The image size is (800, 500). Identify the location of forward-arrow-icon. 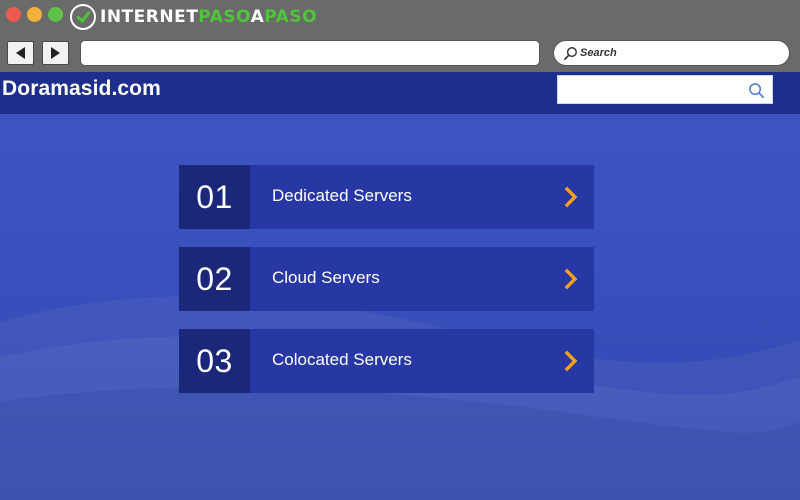
(55, 53).